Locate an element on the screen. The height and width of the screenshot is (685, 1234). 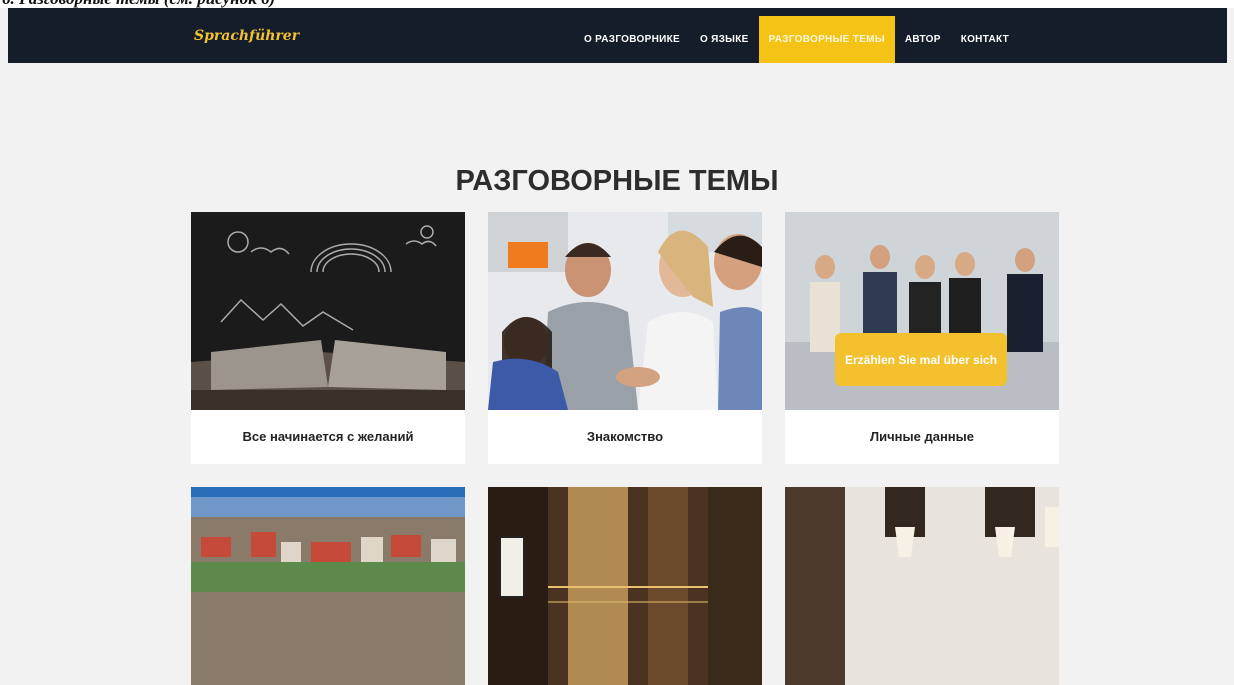
topic-card-restaurant is located at coordinates (922, 586).